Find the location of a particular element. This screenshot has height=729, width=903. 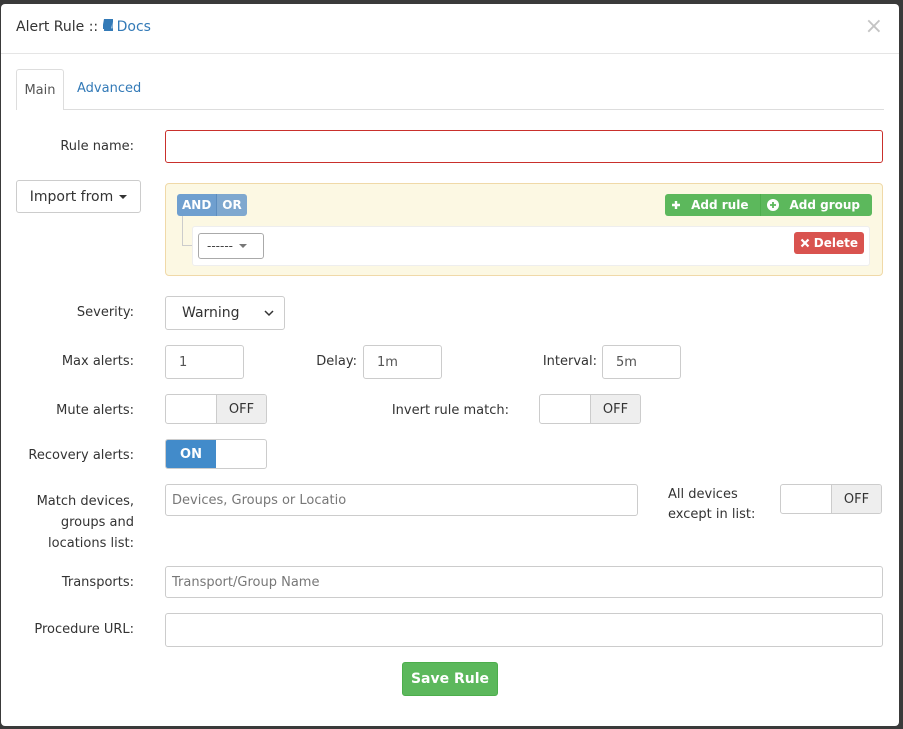

procedure-url-input is located at coordinates (524, 630).